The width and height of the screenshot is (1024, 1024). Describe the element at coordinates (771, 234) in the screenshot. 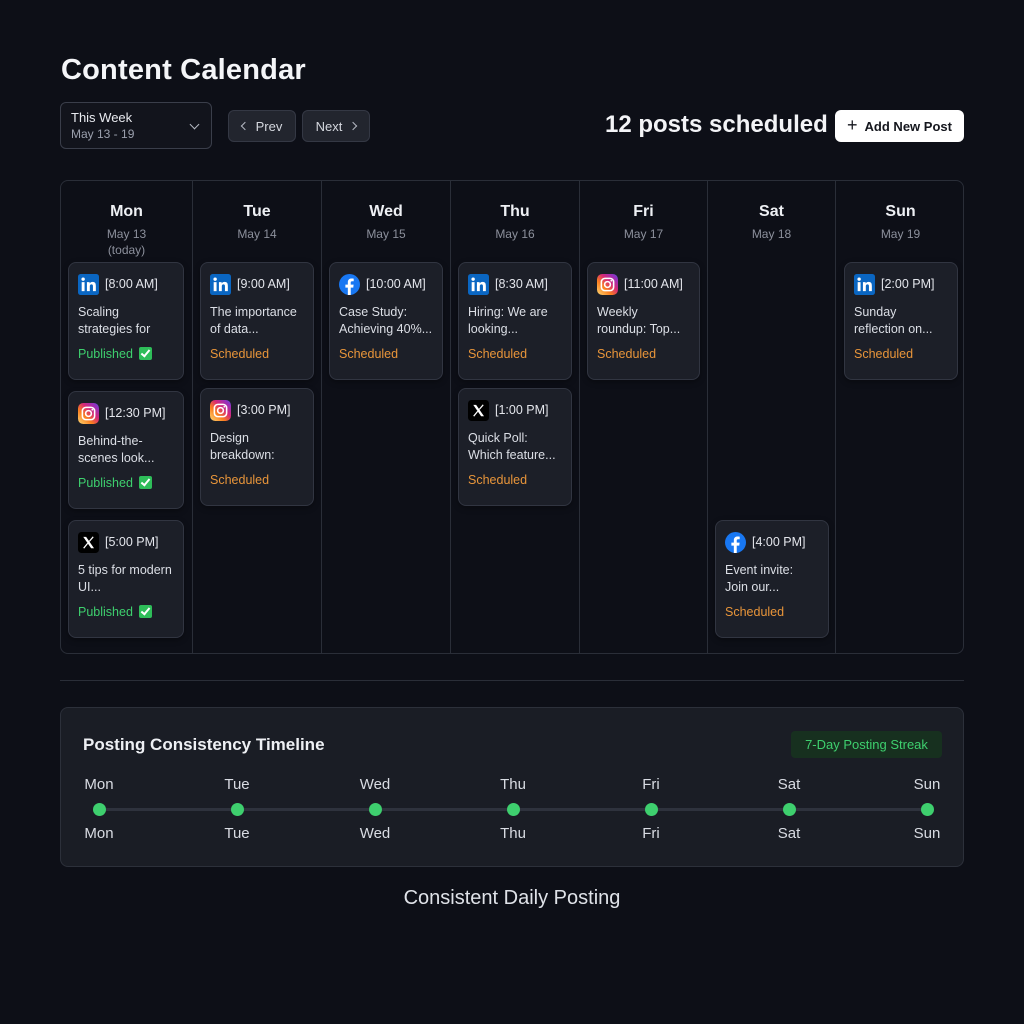

I see `day-date: May 18` at that location.